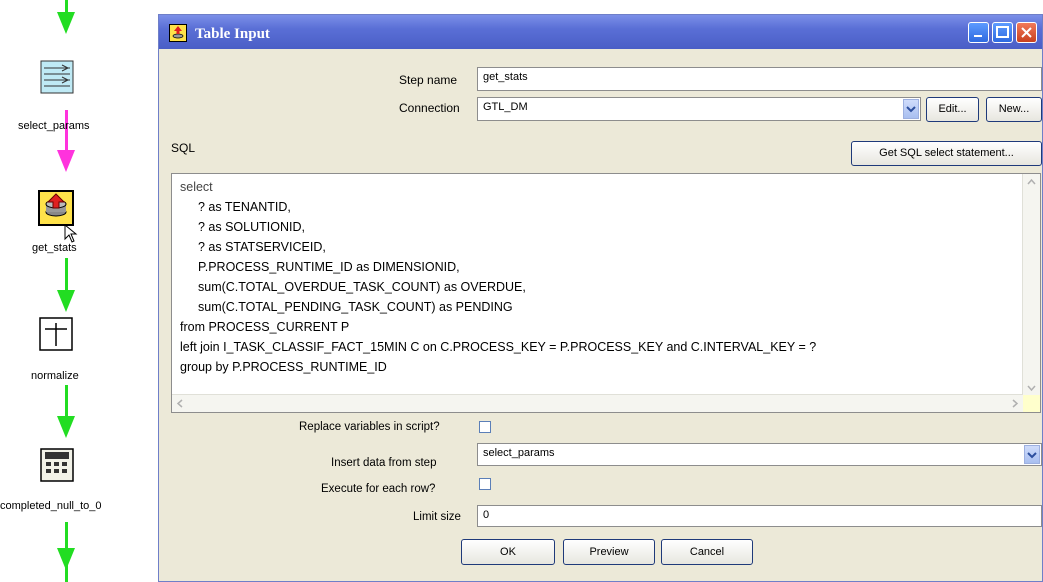 This screenshot has width=1043, height=582. I want to click on step-label: get_stats, so click(54, 248).